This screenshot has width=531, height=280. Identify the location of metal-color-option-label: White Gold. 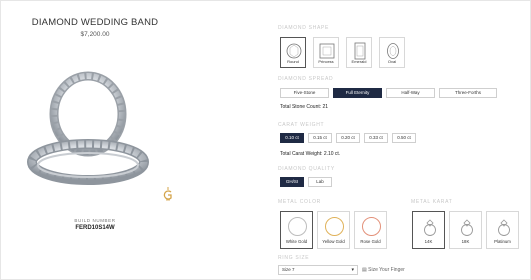
(296, 241).